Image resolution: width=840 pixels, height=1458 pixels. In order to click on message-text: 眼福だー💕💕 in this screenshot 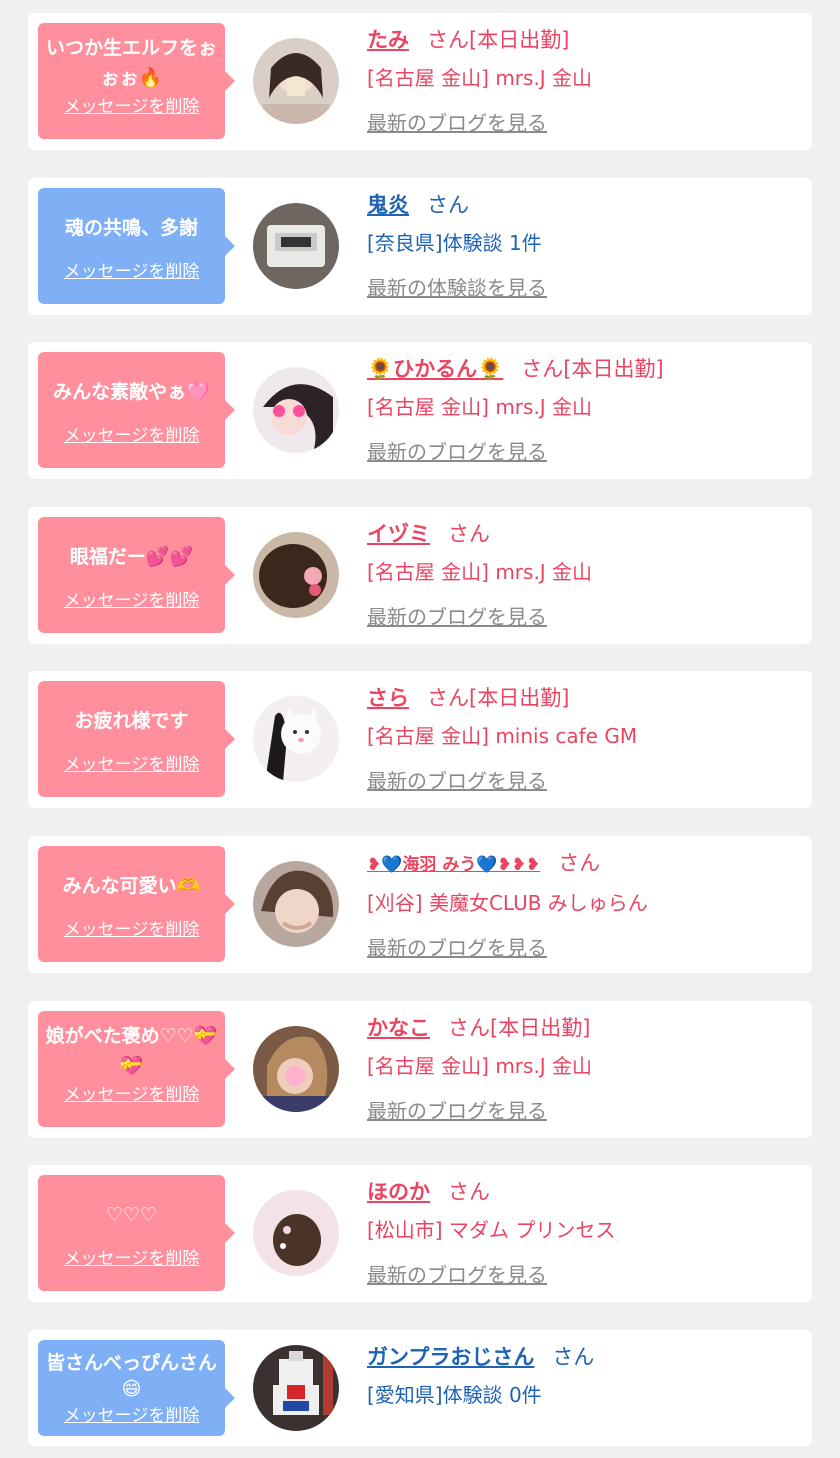, I will do `click(131, 557)`.